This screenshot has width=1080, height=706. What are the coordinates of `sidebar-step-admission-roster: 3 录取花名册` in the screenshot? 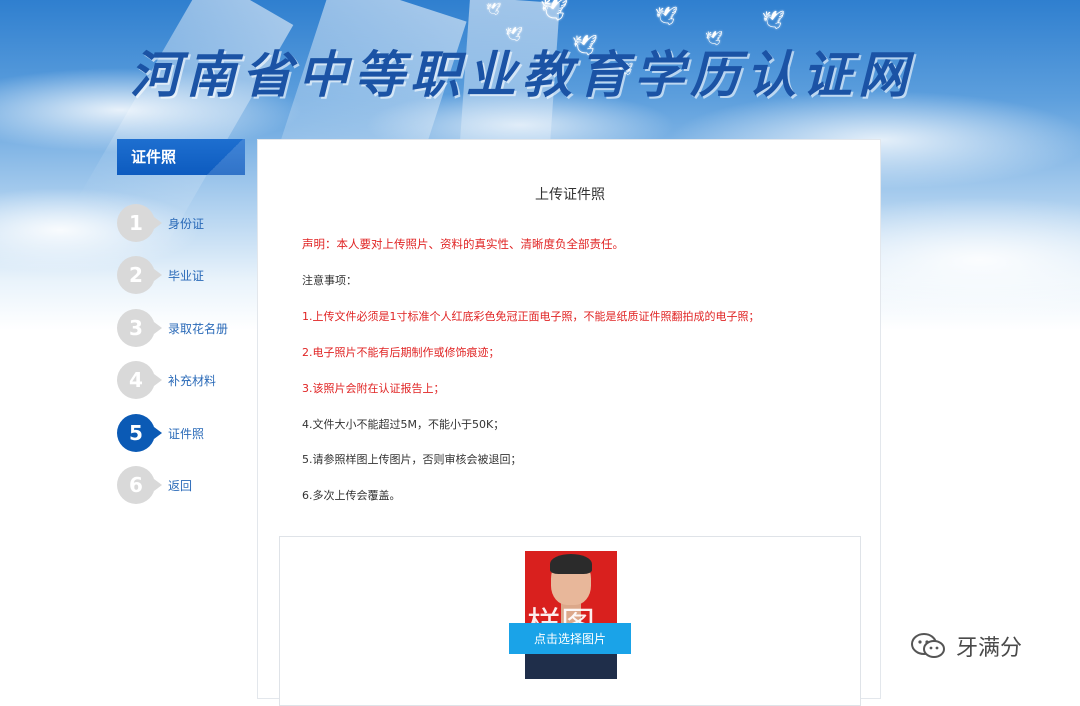 It's located at (187, 328).